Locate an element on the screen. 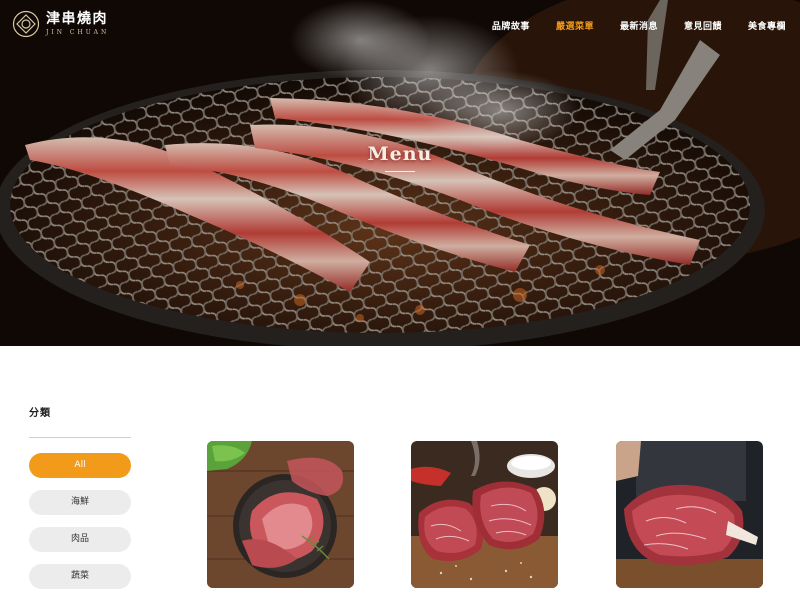  marbled-steaks-image is located at coordinates (484, 514).